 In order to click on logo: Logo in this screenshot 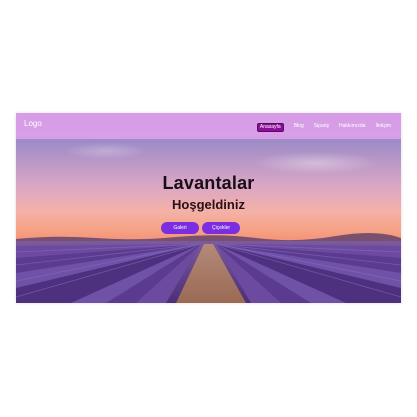, I will do `click(33, 123)`.